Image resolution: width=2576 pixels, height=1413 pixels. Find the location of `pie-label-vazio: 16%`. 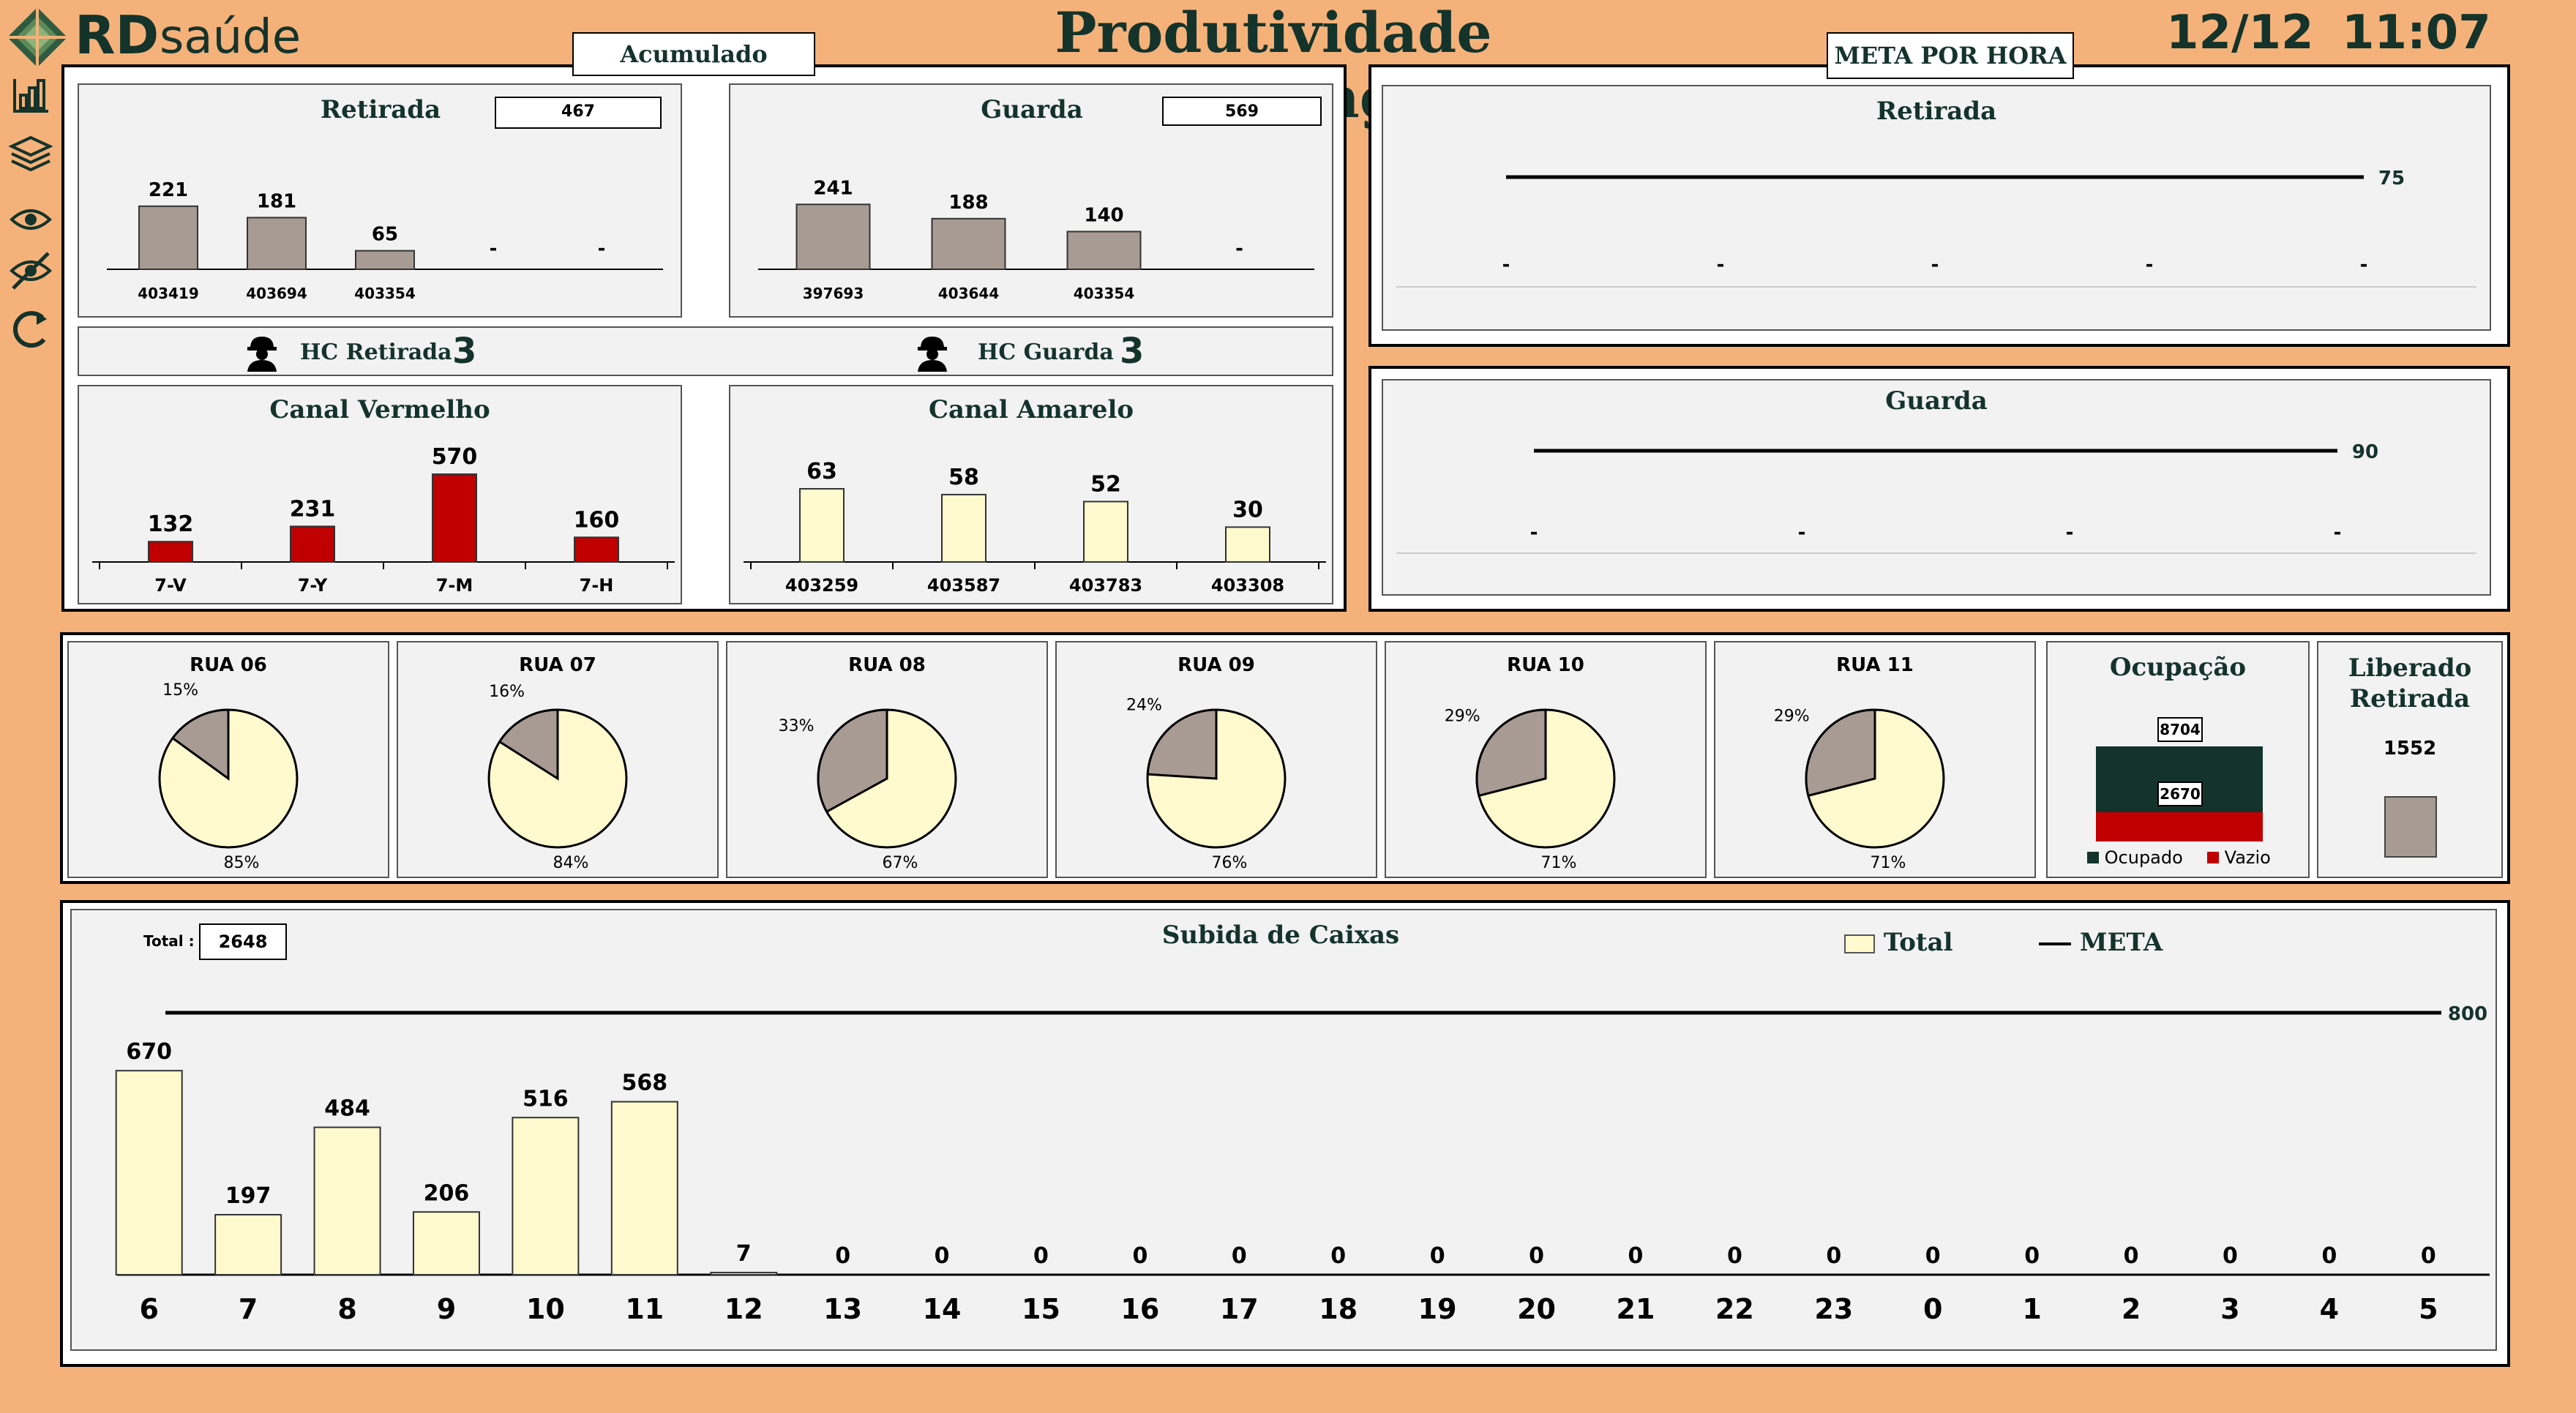

pie-label-vazio: 16% is located at coordinates (507, 692).